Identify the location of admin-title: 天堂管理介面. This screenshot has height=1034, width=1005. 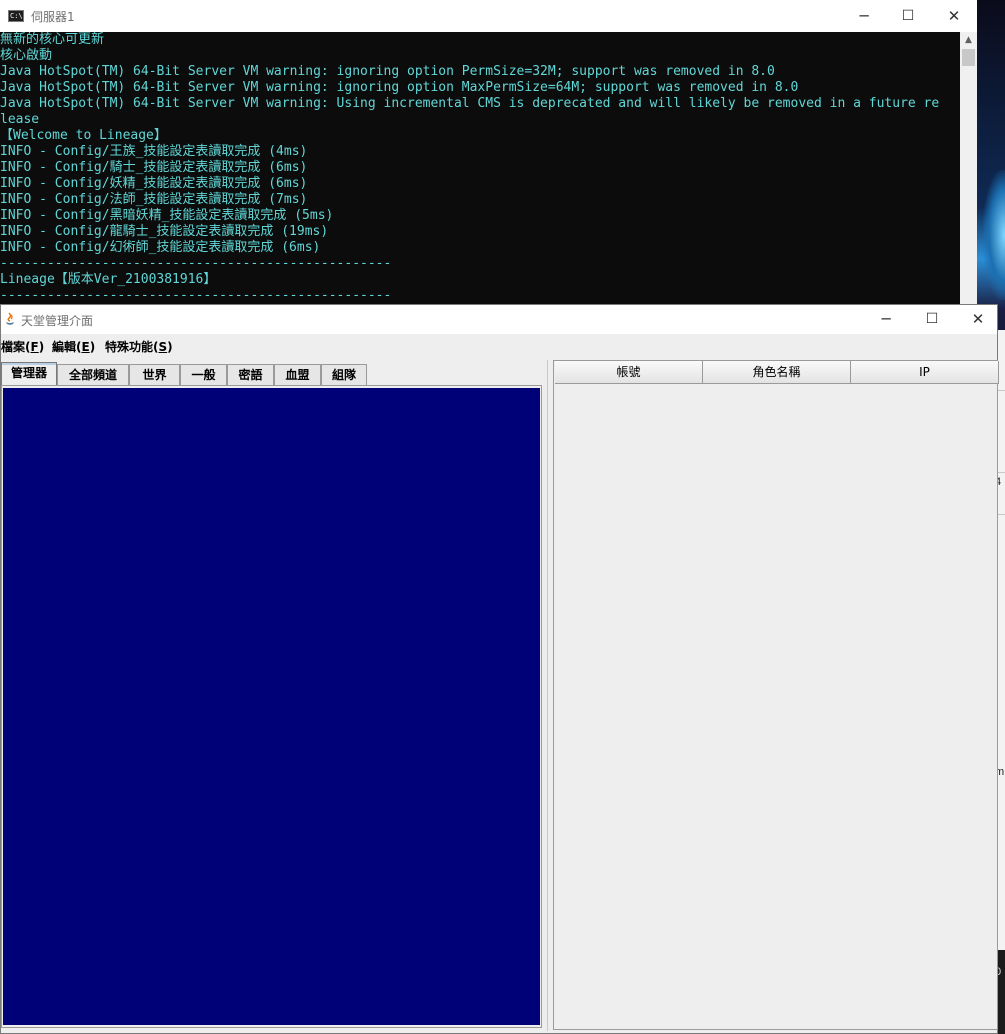
(57, 321).